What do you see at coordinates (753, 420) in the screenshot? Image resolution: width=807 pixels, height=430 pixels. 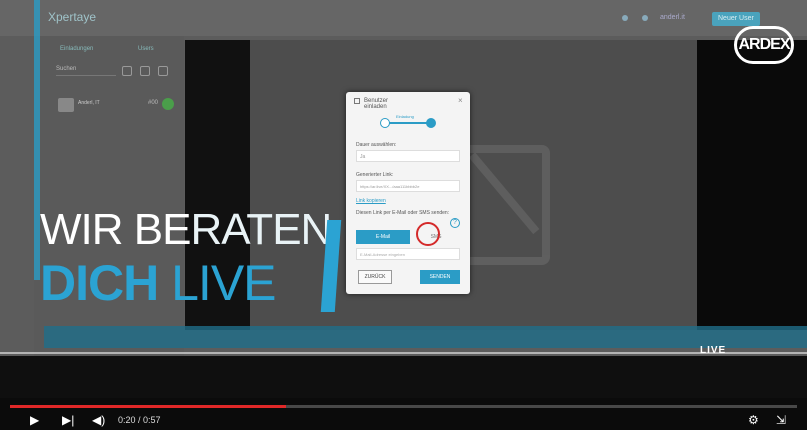 I see `gear-icon: ⚙` at bounding box center [753, 420].